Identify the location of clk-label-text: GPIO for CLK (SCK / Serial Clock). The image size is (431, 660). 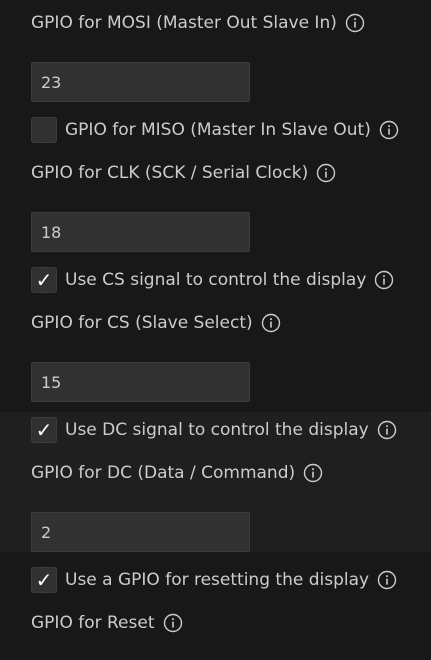
(170, 173).